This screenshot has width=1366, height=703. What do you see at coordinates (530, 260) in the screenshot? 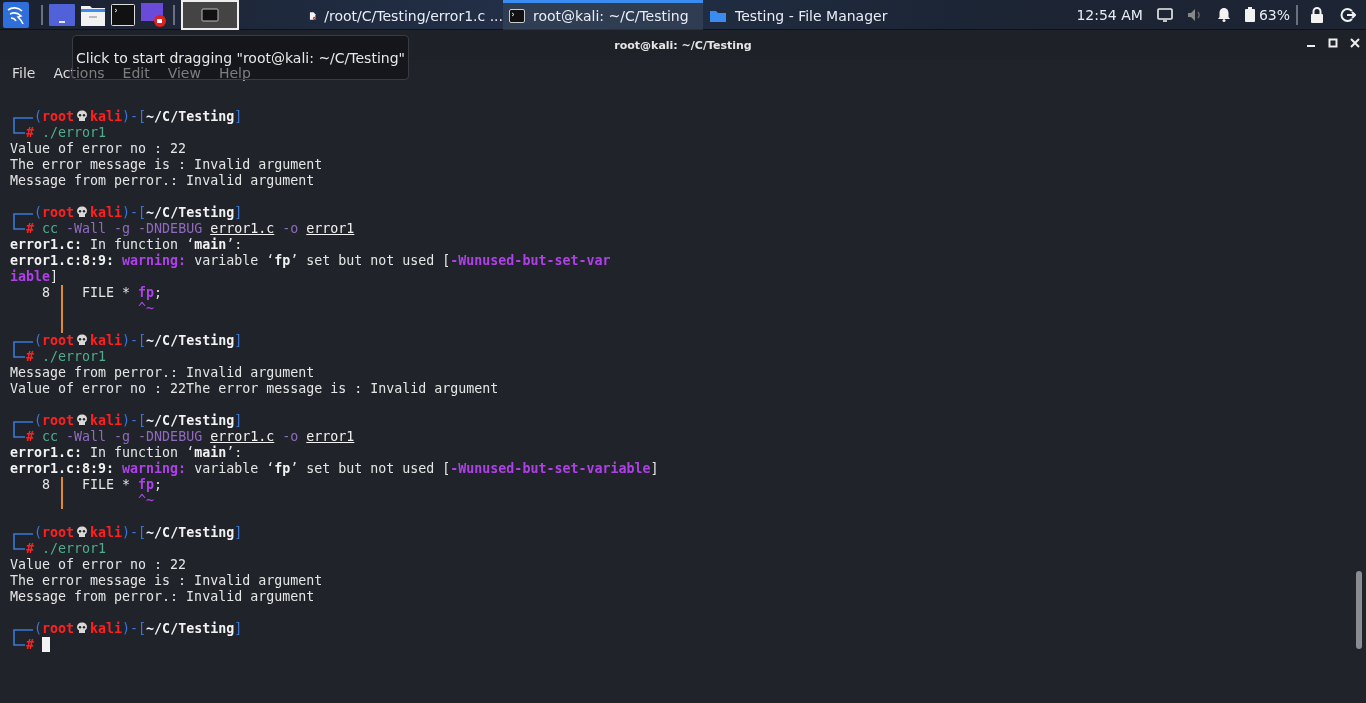
I see `warning-text: -Wunused-but-set-var` at bounding box center [530, 260].